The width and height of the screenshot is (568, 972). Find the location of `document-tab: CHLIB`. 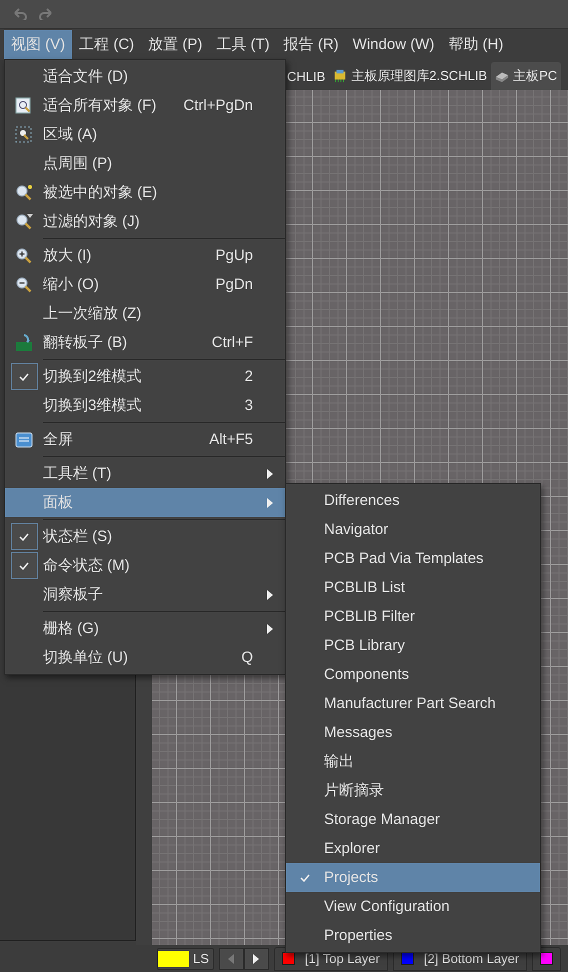

document-tab: CHLIB is located at coordinates (306, 76).